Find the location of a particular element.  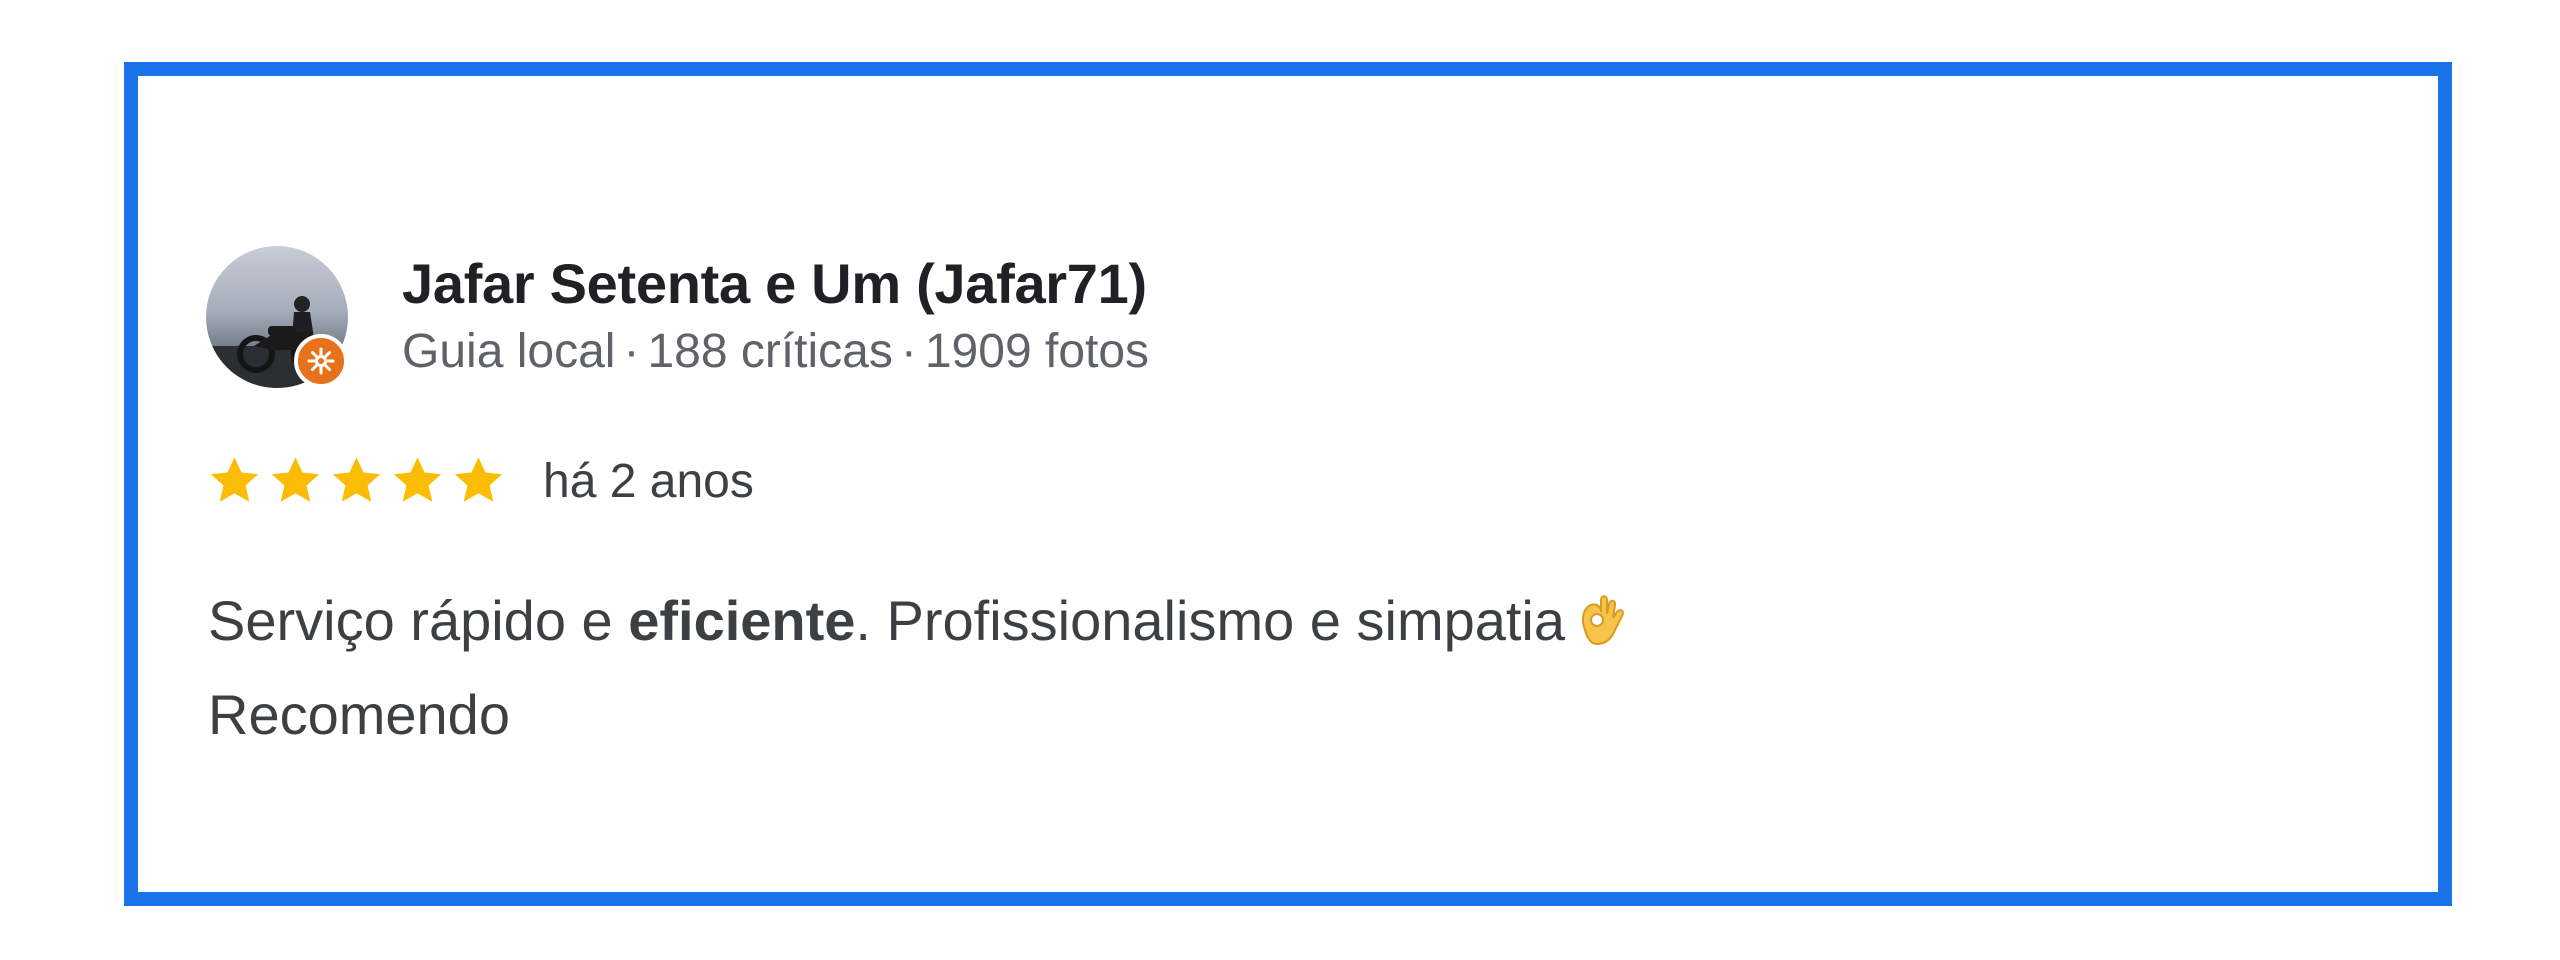

review-text-part1: Serviço rápido e is located at coordinates (418, 620).